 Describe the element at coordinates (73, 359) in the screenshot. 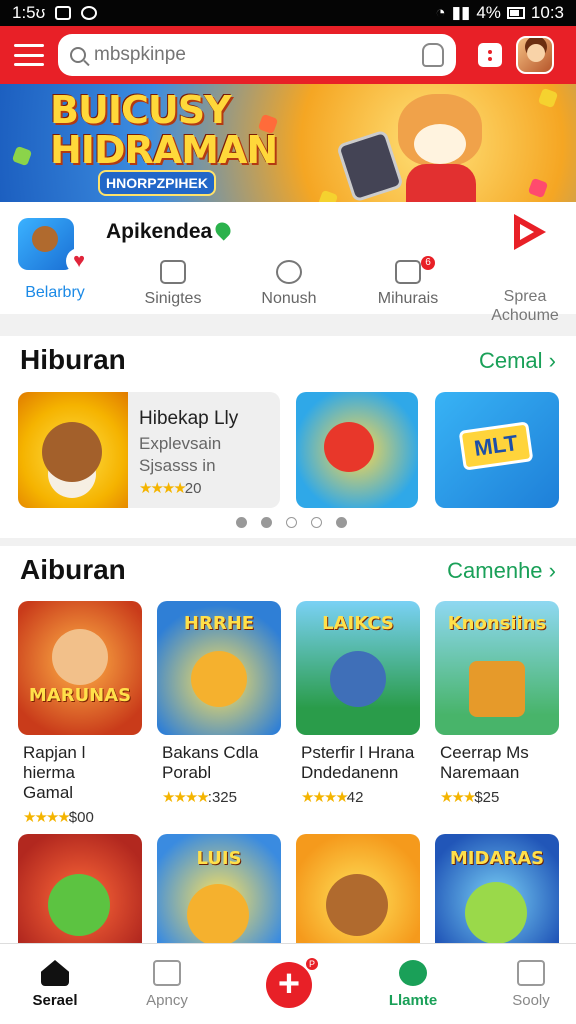

I see `section-title: Hiburan` at that location.